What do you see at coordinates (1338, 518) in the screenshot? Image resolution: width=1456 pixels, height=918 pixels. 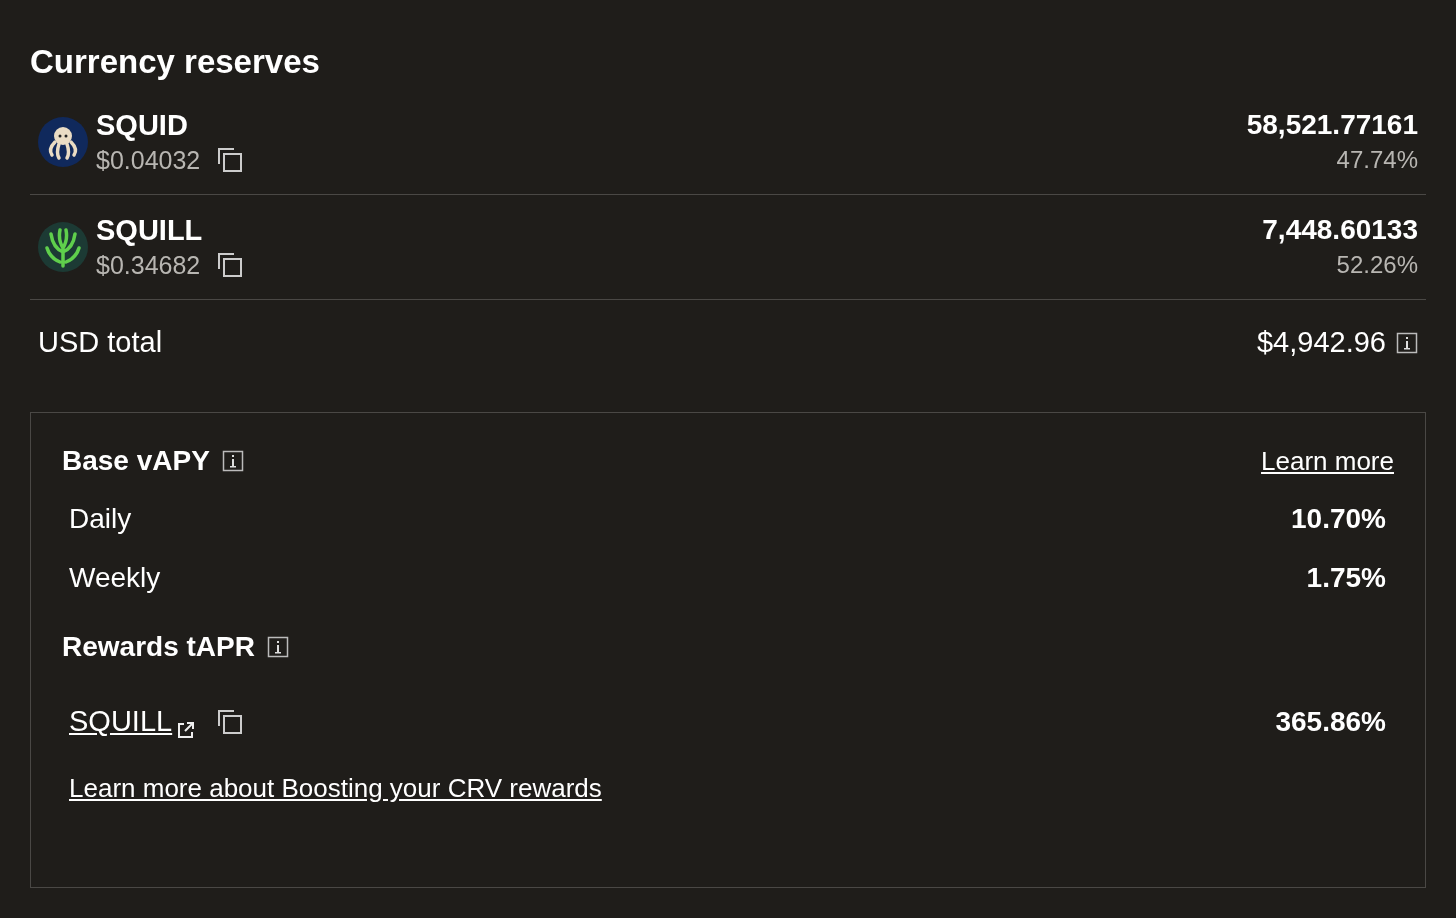 I see `period-value: 10.70%` at bounding box center [1338, 518].